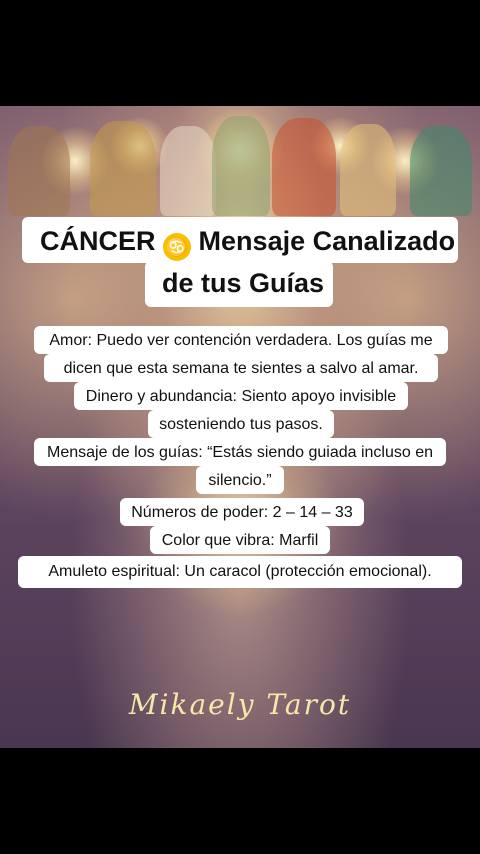 The height and width of the screenshot is (854, 480). Describe the element at coordinates (243, 283) in the screenshot. I see `page-subtitle: de tus Guías` at that location.